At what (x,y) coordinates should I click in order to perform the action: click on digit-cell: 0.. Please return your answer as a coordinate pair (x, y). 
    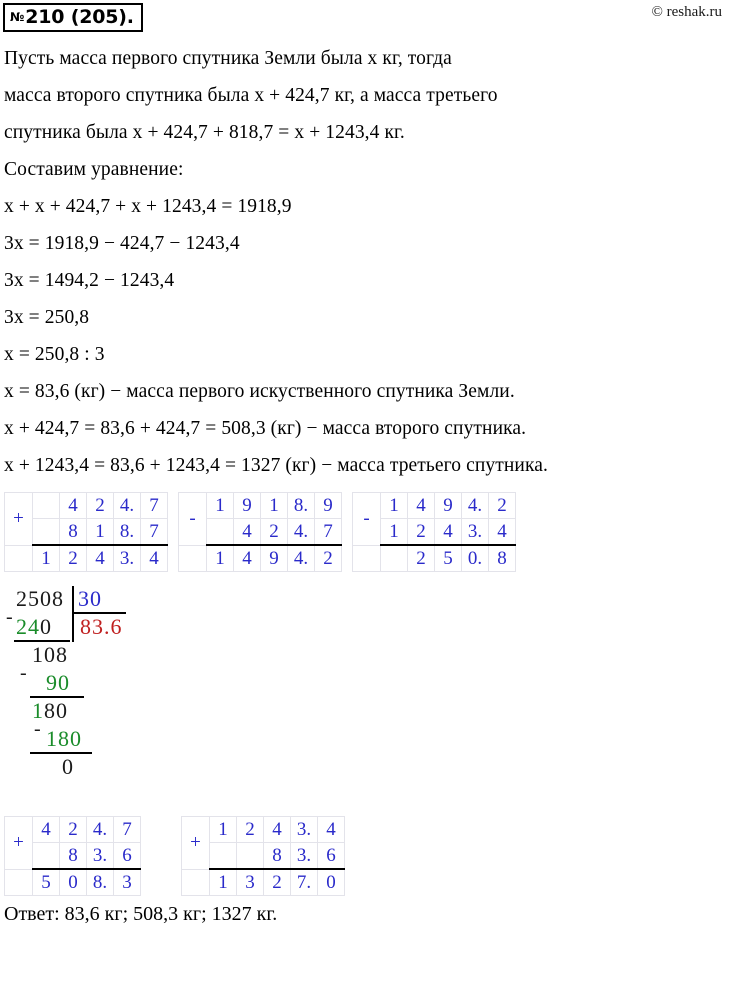
    Looking at the image, I should click on (475, 558).